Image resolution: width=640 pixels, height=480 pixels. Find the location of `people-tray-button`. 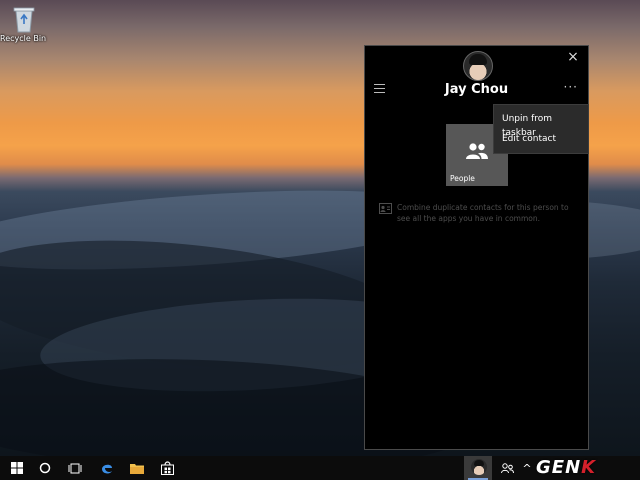

people-tray-button is located at coordinates (507, 468).